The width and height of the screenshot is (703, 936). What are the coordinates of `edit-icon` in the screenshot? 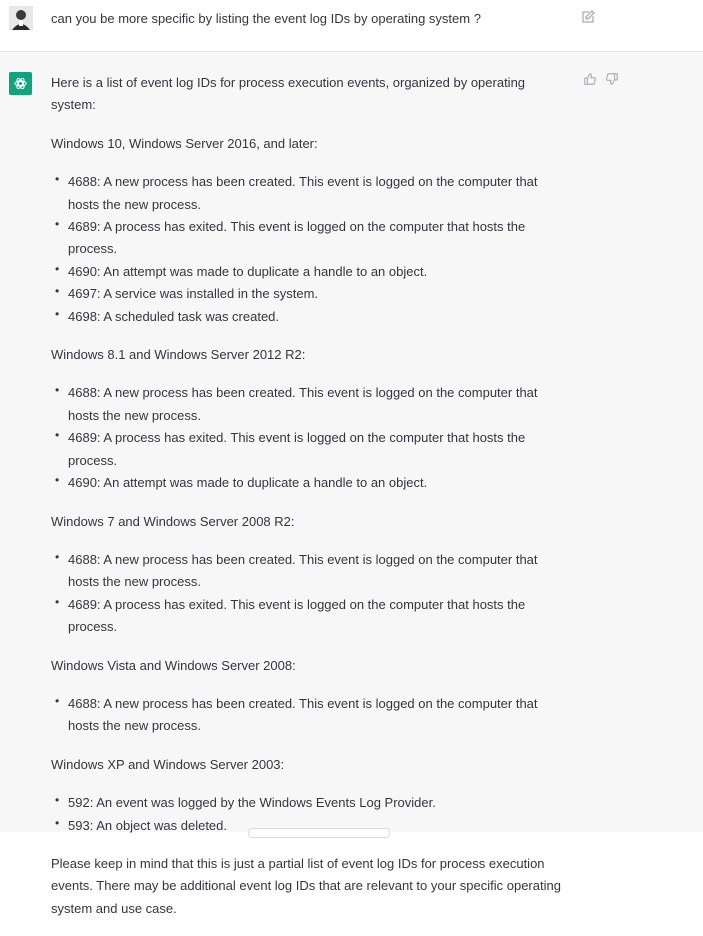 It's located at (588, 17).